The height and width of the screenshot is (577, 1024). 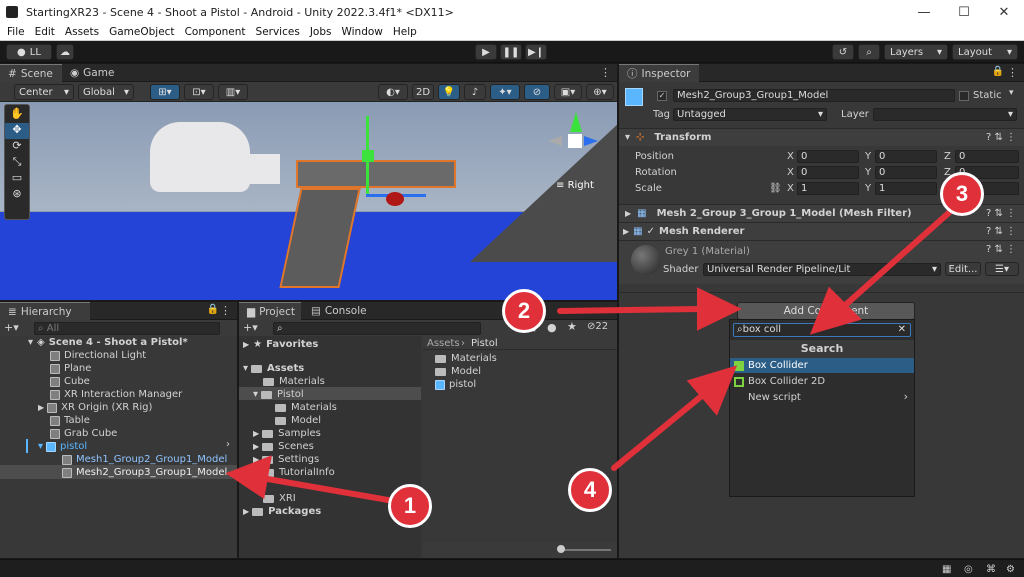 I want to click on annotation-badge-3: 3, so click(x=962, y=194).